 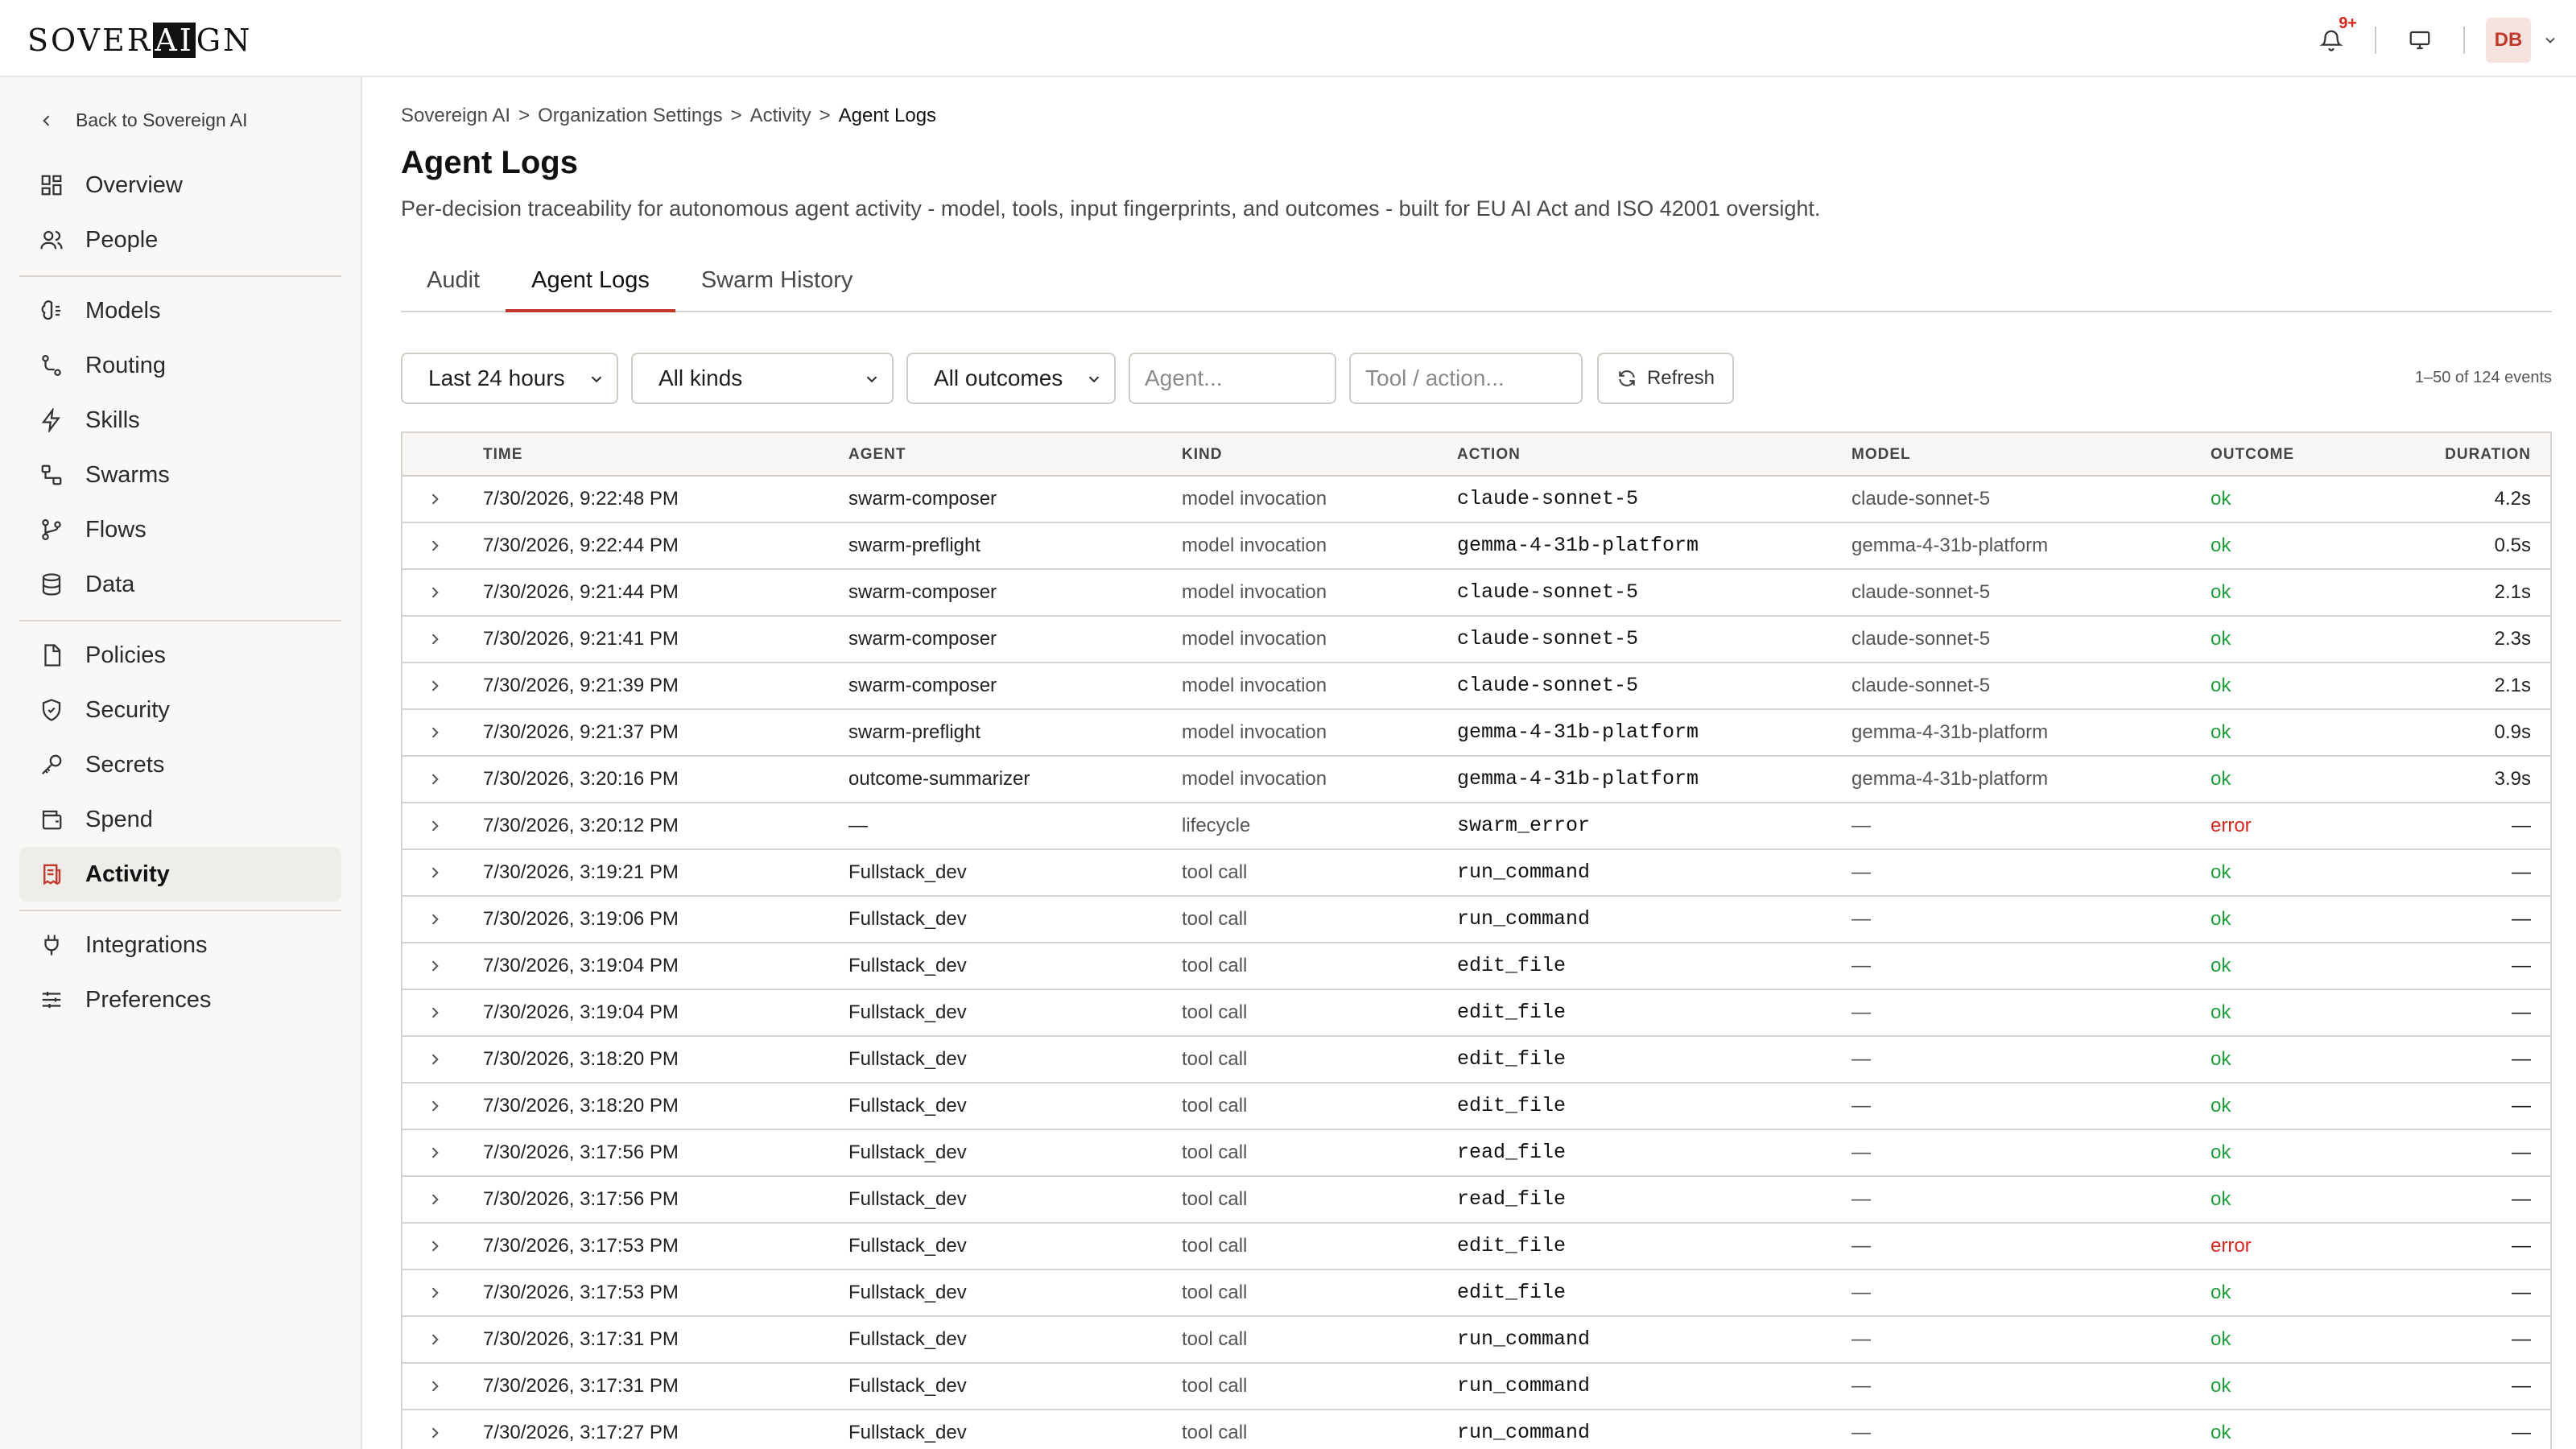 I want to click on sidebar-item-routing: Routing, so click(x=180, y=365).